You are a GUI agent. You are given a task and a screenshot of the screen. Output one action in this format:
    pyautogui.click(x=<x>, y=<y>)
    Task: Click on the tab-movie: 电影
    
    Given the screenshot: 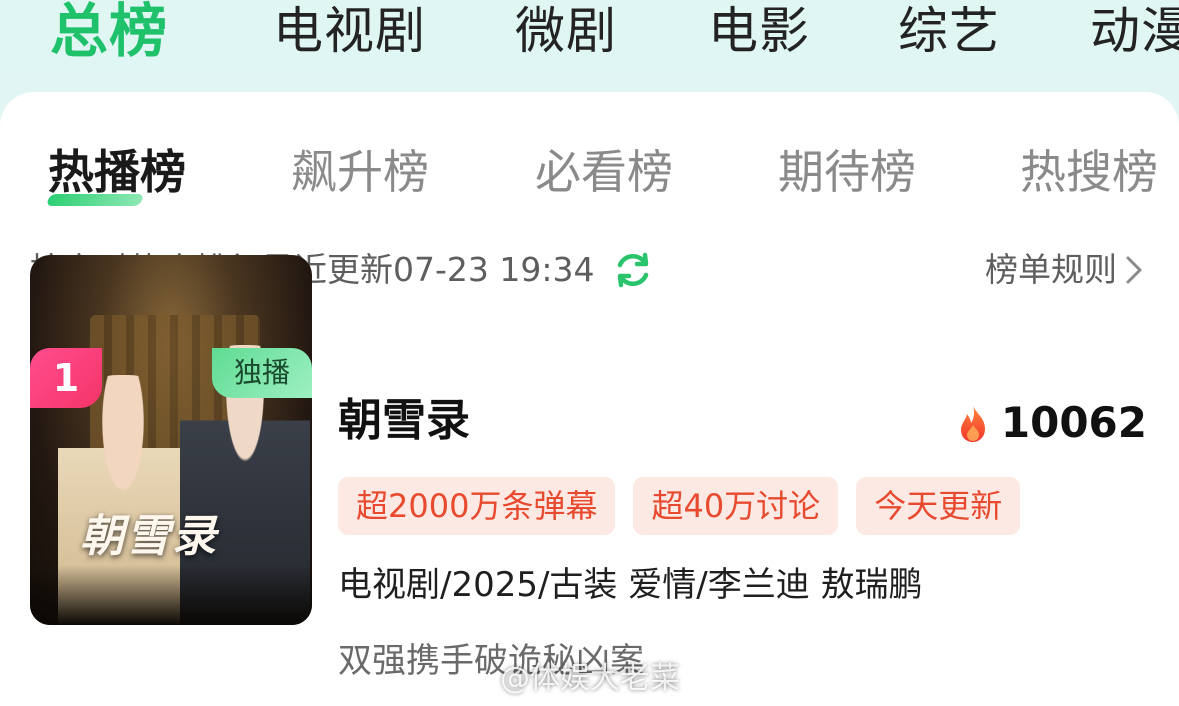 What is the action you would take?
    pyautogui.click(x=759, y=31)
    